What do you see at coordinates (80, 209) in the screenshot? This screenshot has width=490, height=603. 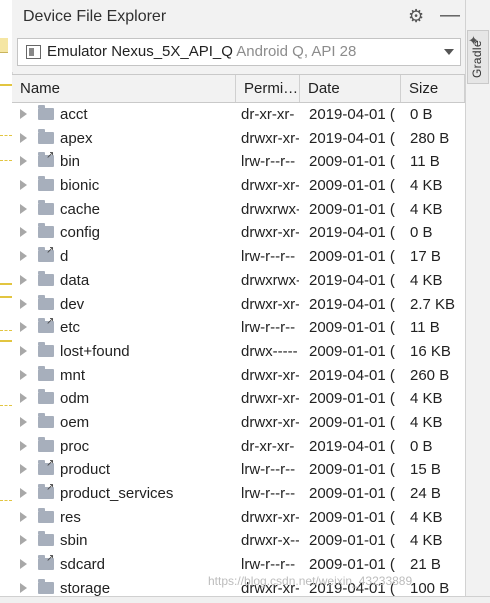 I see `file-name: cache` at bounding box center [80, 209].